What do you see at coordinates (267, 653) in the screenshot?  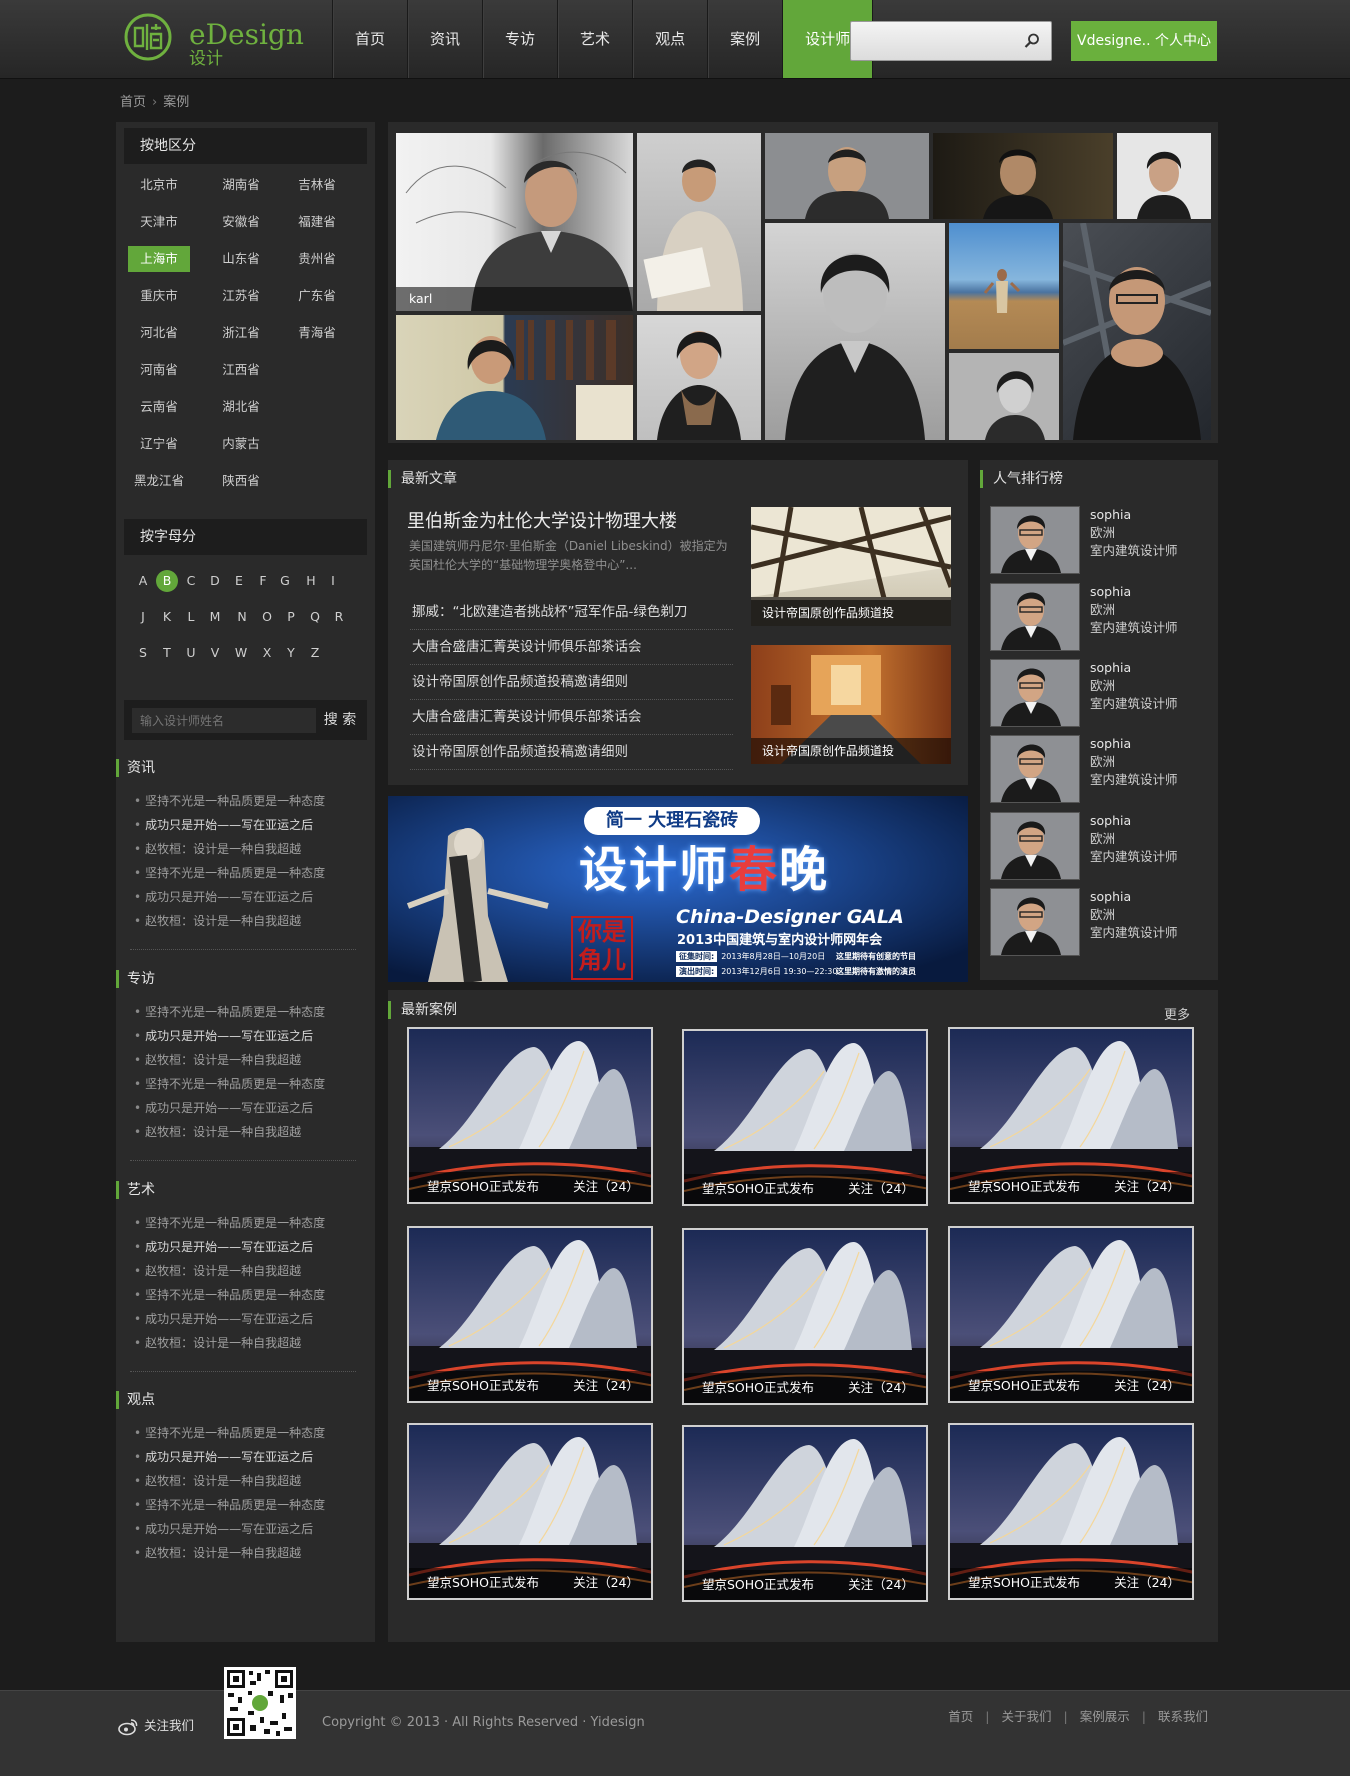 I see `letter-filter-item: X` at bounding box center [267, 653].